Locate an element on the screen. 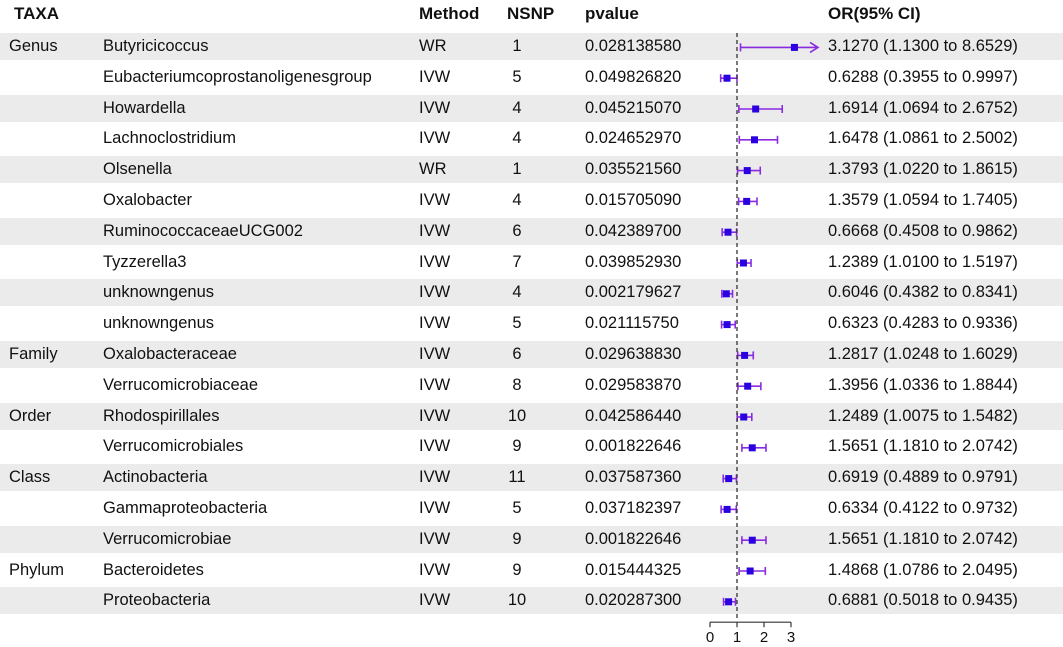 Image resolution: width=1063 pixels, height=647 pixels. x-tick-label: 1 is located at coordinates (737, 637).